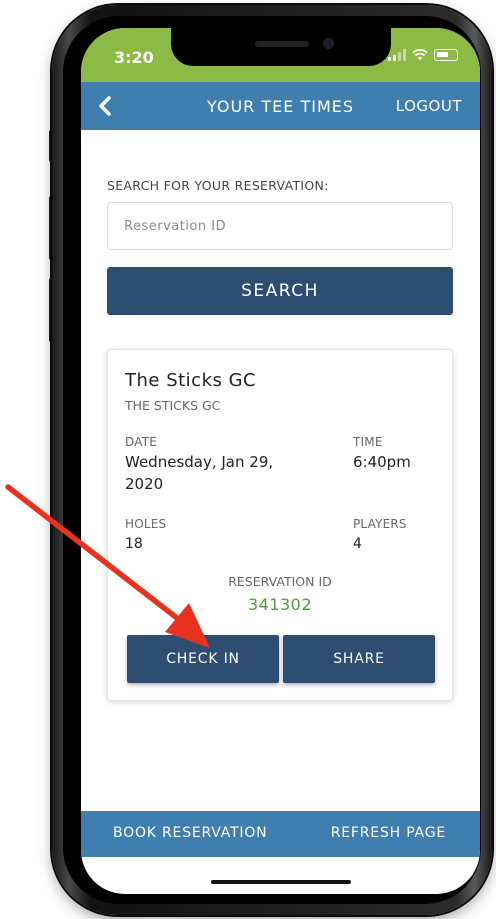 The width and height of the screenshot is (496, 919). What do you see at coordinates (199, 462) in the screenshot?
I see `date-value-line1: Wednesday, Jan 29,` at bounding box center [199, 462].